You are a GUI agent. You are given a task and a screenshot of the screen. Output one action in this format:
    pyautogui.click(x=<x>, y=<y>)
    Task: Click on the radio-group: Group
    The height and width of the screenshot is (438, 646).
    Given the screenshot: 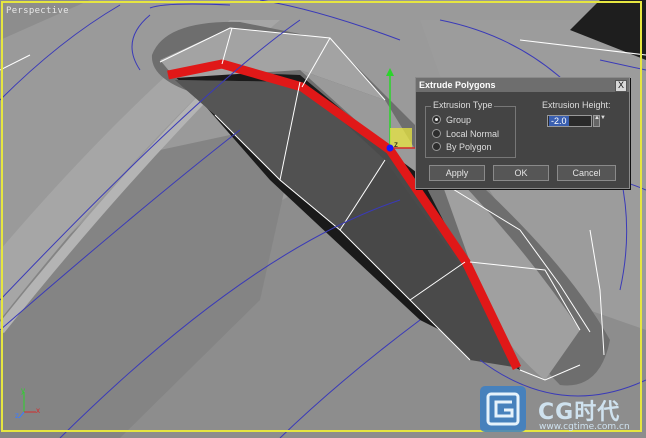 What is the action you would take?
    pyautogui.click(x=451, y=120)
    